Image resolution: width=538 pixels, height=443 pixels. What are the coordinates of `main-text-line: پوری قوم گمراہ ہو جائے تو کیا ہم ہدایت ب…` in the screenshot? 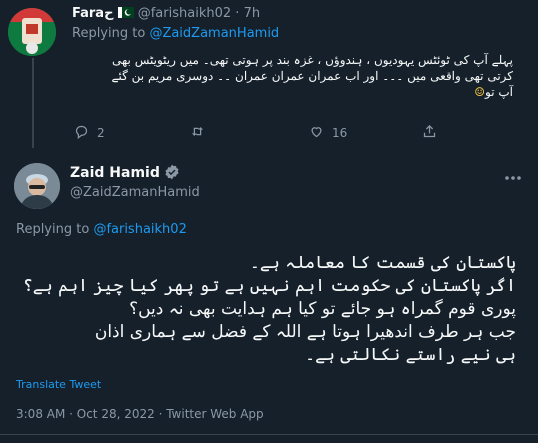 It's located at (322, 309).